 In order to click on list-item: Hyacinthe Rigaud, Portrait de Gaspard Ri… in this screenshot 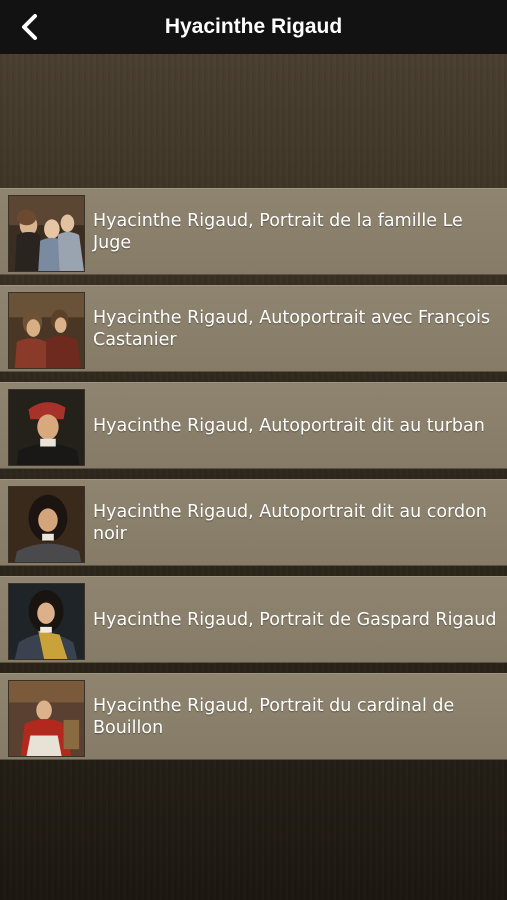, I will do `click(253, 619)`.